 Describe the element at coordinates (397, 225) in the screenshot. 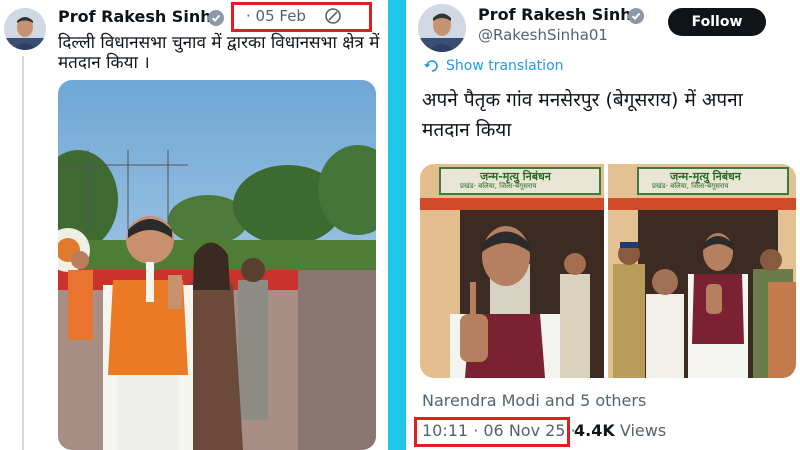

I see `panel-divider` at that location.